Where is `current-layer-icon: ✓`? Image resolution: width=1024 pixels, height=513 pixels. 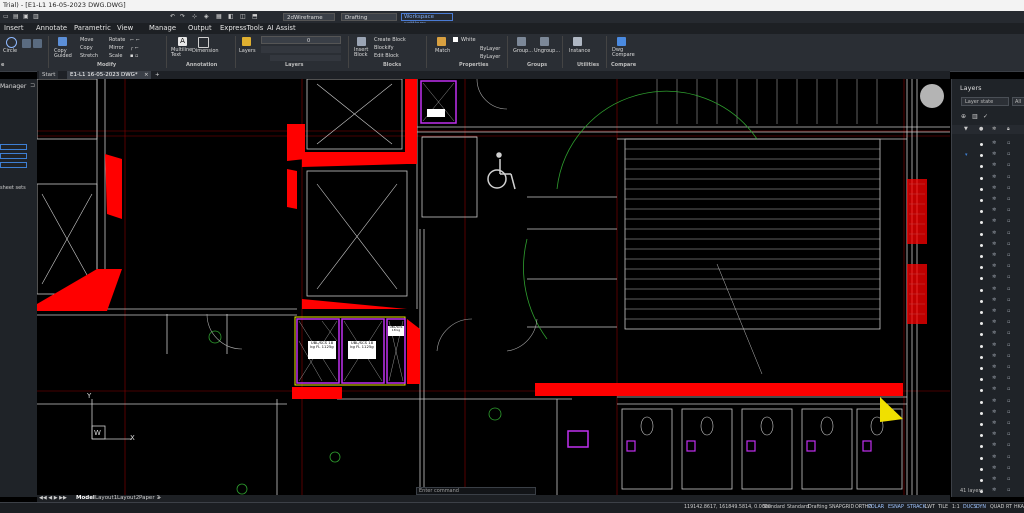 current-layer-icon: ✓ is located at coordinates (985, 116).